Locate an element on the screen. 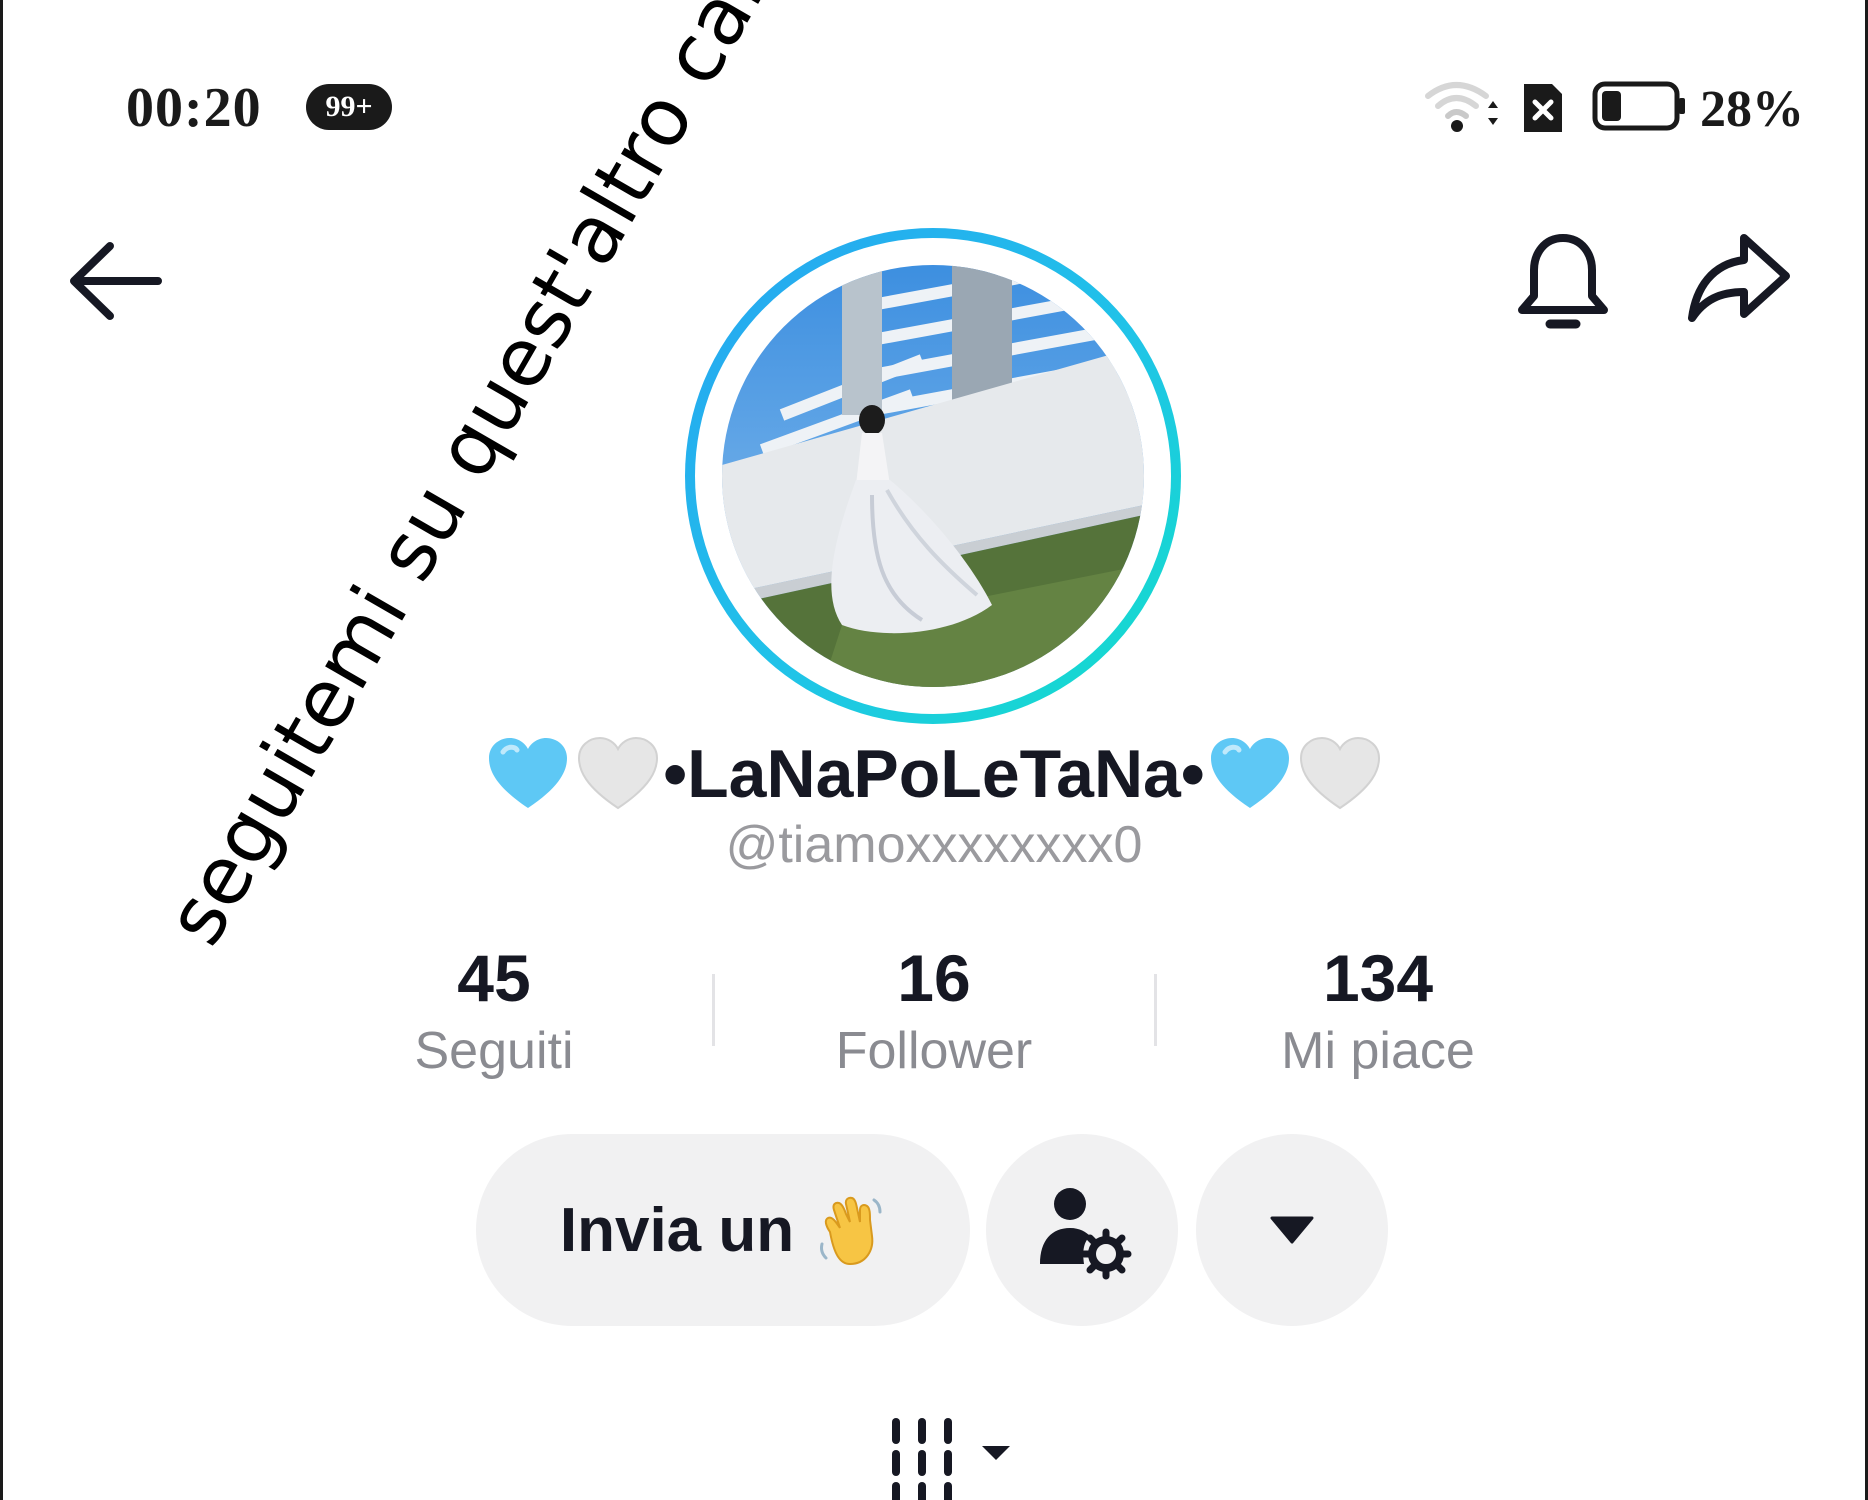  display-name: •LaNaPoLeTaNa• is located at coordinates (934, 771).